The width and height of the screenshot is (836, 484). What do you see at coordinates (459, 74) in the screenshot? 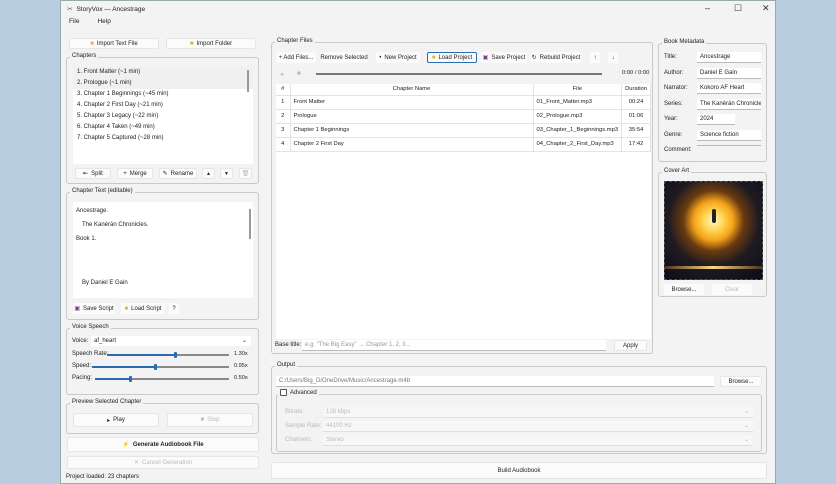
I see `seek-slider` at bounding box center [459, 74].